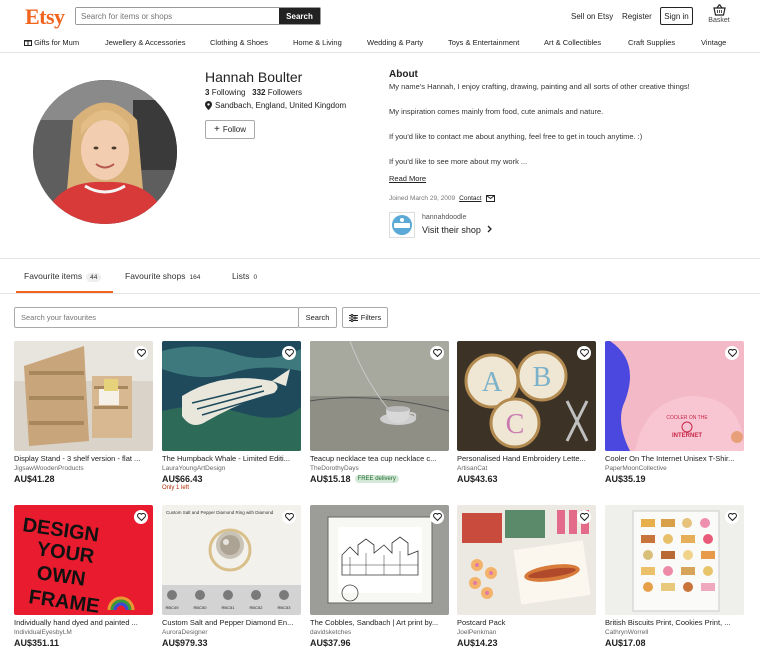  What do you see at coordinates (674, 468) in the screenshot?
I see `item-shop: PaperMoonCollective` at bounding box center [674, 468].